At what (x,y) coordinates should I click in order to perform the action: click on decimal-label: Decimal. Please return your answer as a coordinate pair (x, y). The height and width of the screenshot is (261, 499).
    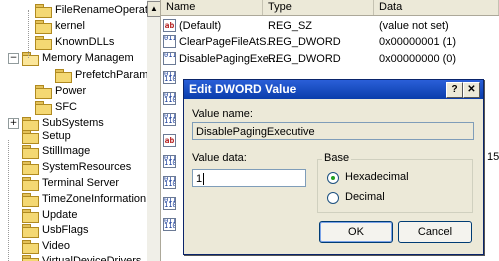
    Looking at the image, I should click on (365, 197).